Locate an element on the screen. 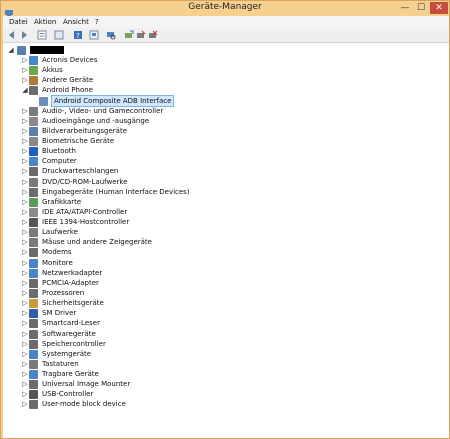 The height and width of the screenshot is (439, 450). root-expander: ◢ is located at coordinates (11, 50).